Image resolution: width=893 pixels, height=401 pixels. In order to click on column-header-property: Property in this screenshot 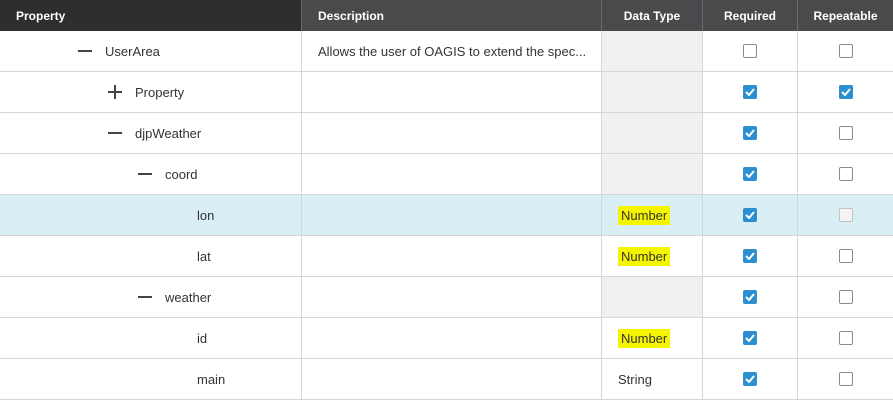, I will do `click(151, 15)`.